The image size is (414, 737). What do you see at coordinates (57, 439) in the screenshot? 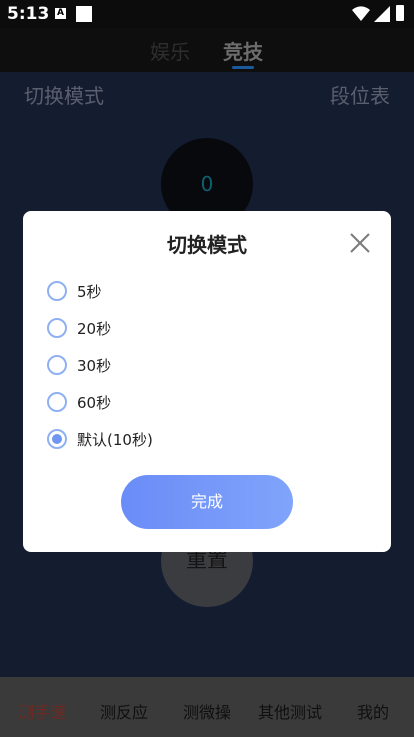
I see `radio-button-checked` at bounding box center [57, 439].